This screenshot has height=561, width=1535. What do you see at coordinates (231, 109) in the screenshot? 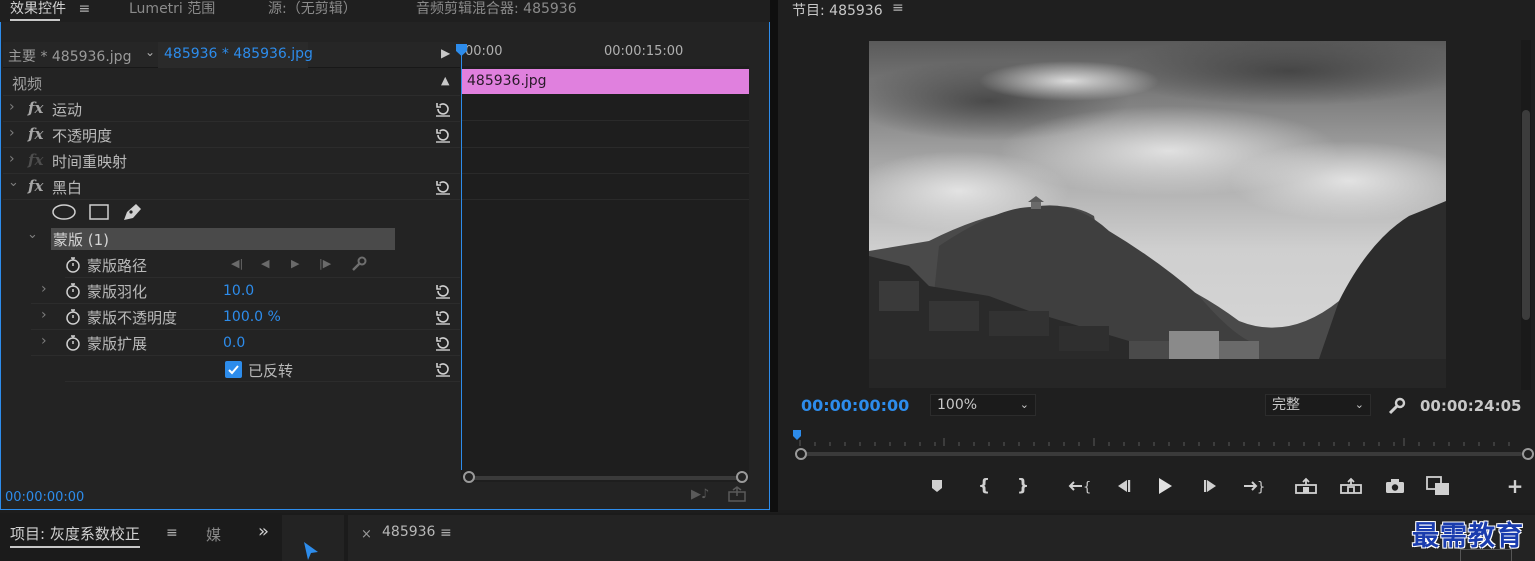
I see `effect-row-motion: › fx 运动` at bounding box center [231, 109].